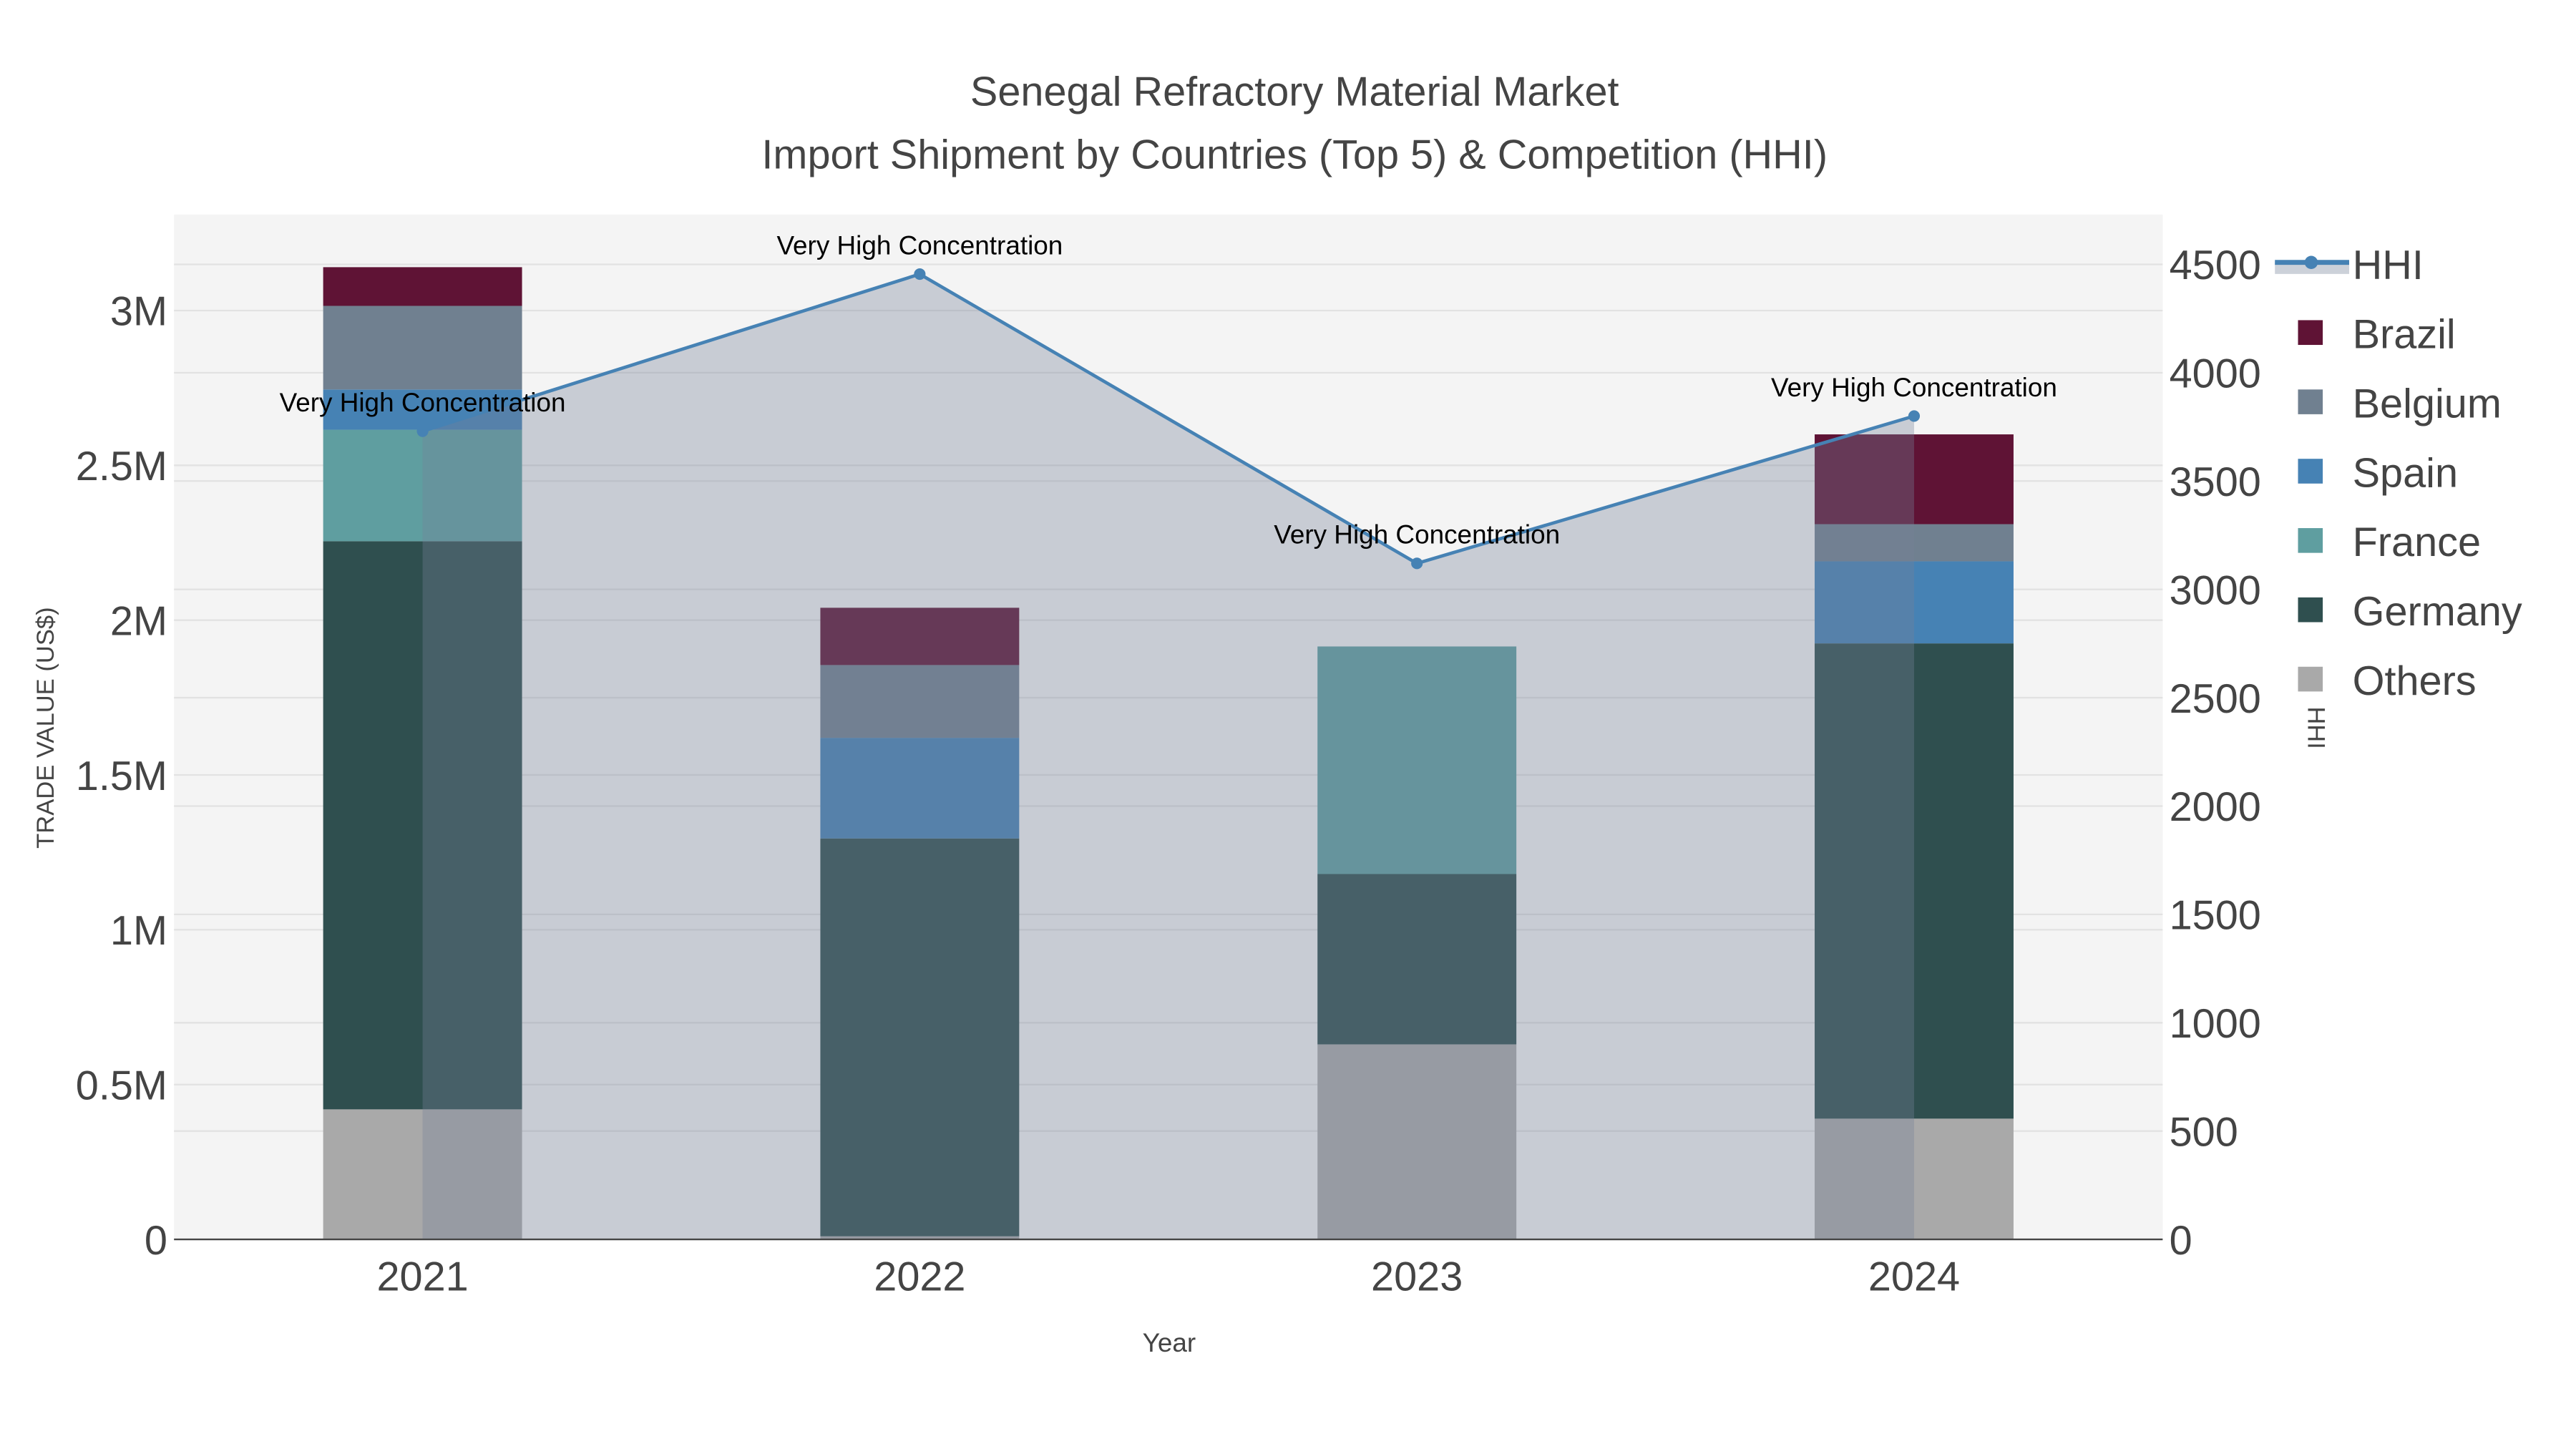 The image size is (2576, 1449). What do you see at coordinates (2417, 542) in the screenshot?
I see `legend-label-france: France` at bounding box center [2417, 542].